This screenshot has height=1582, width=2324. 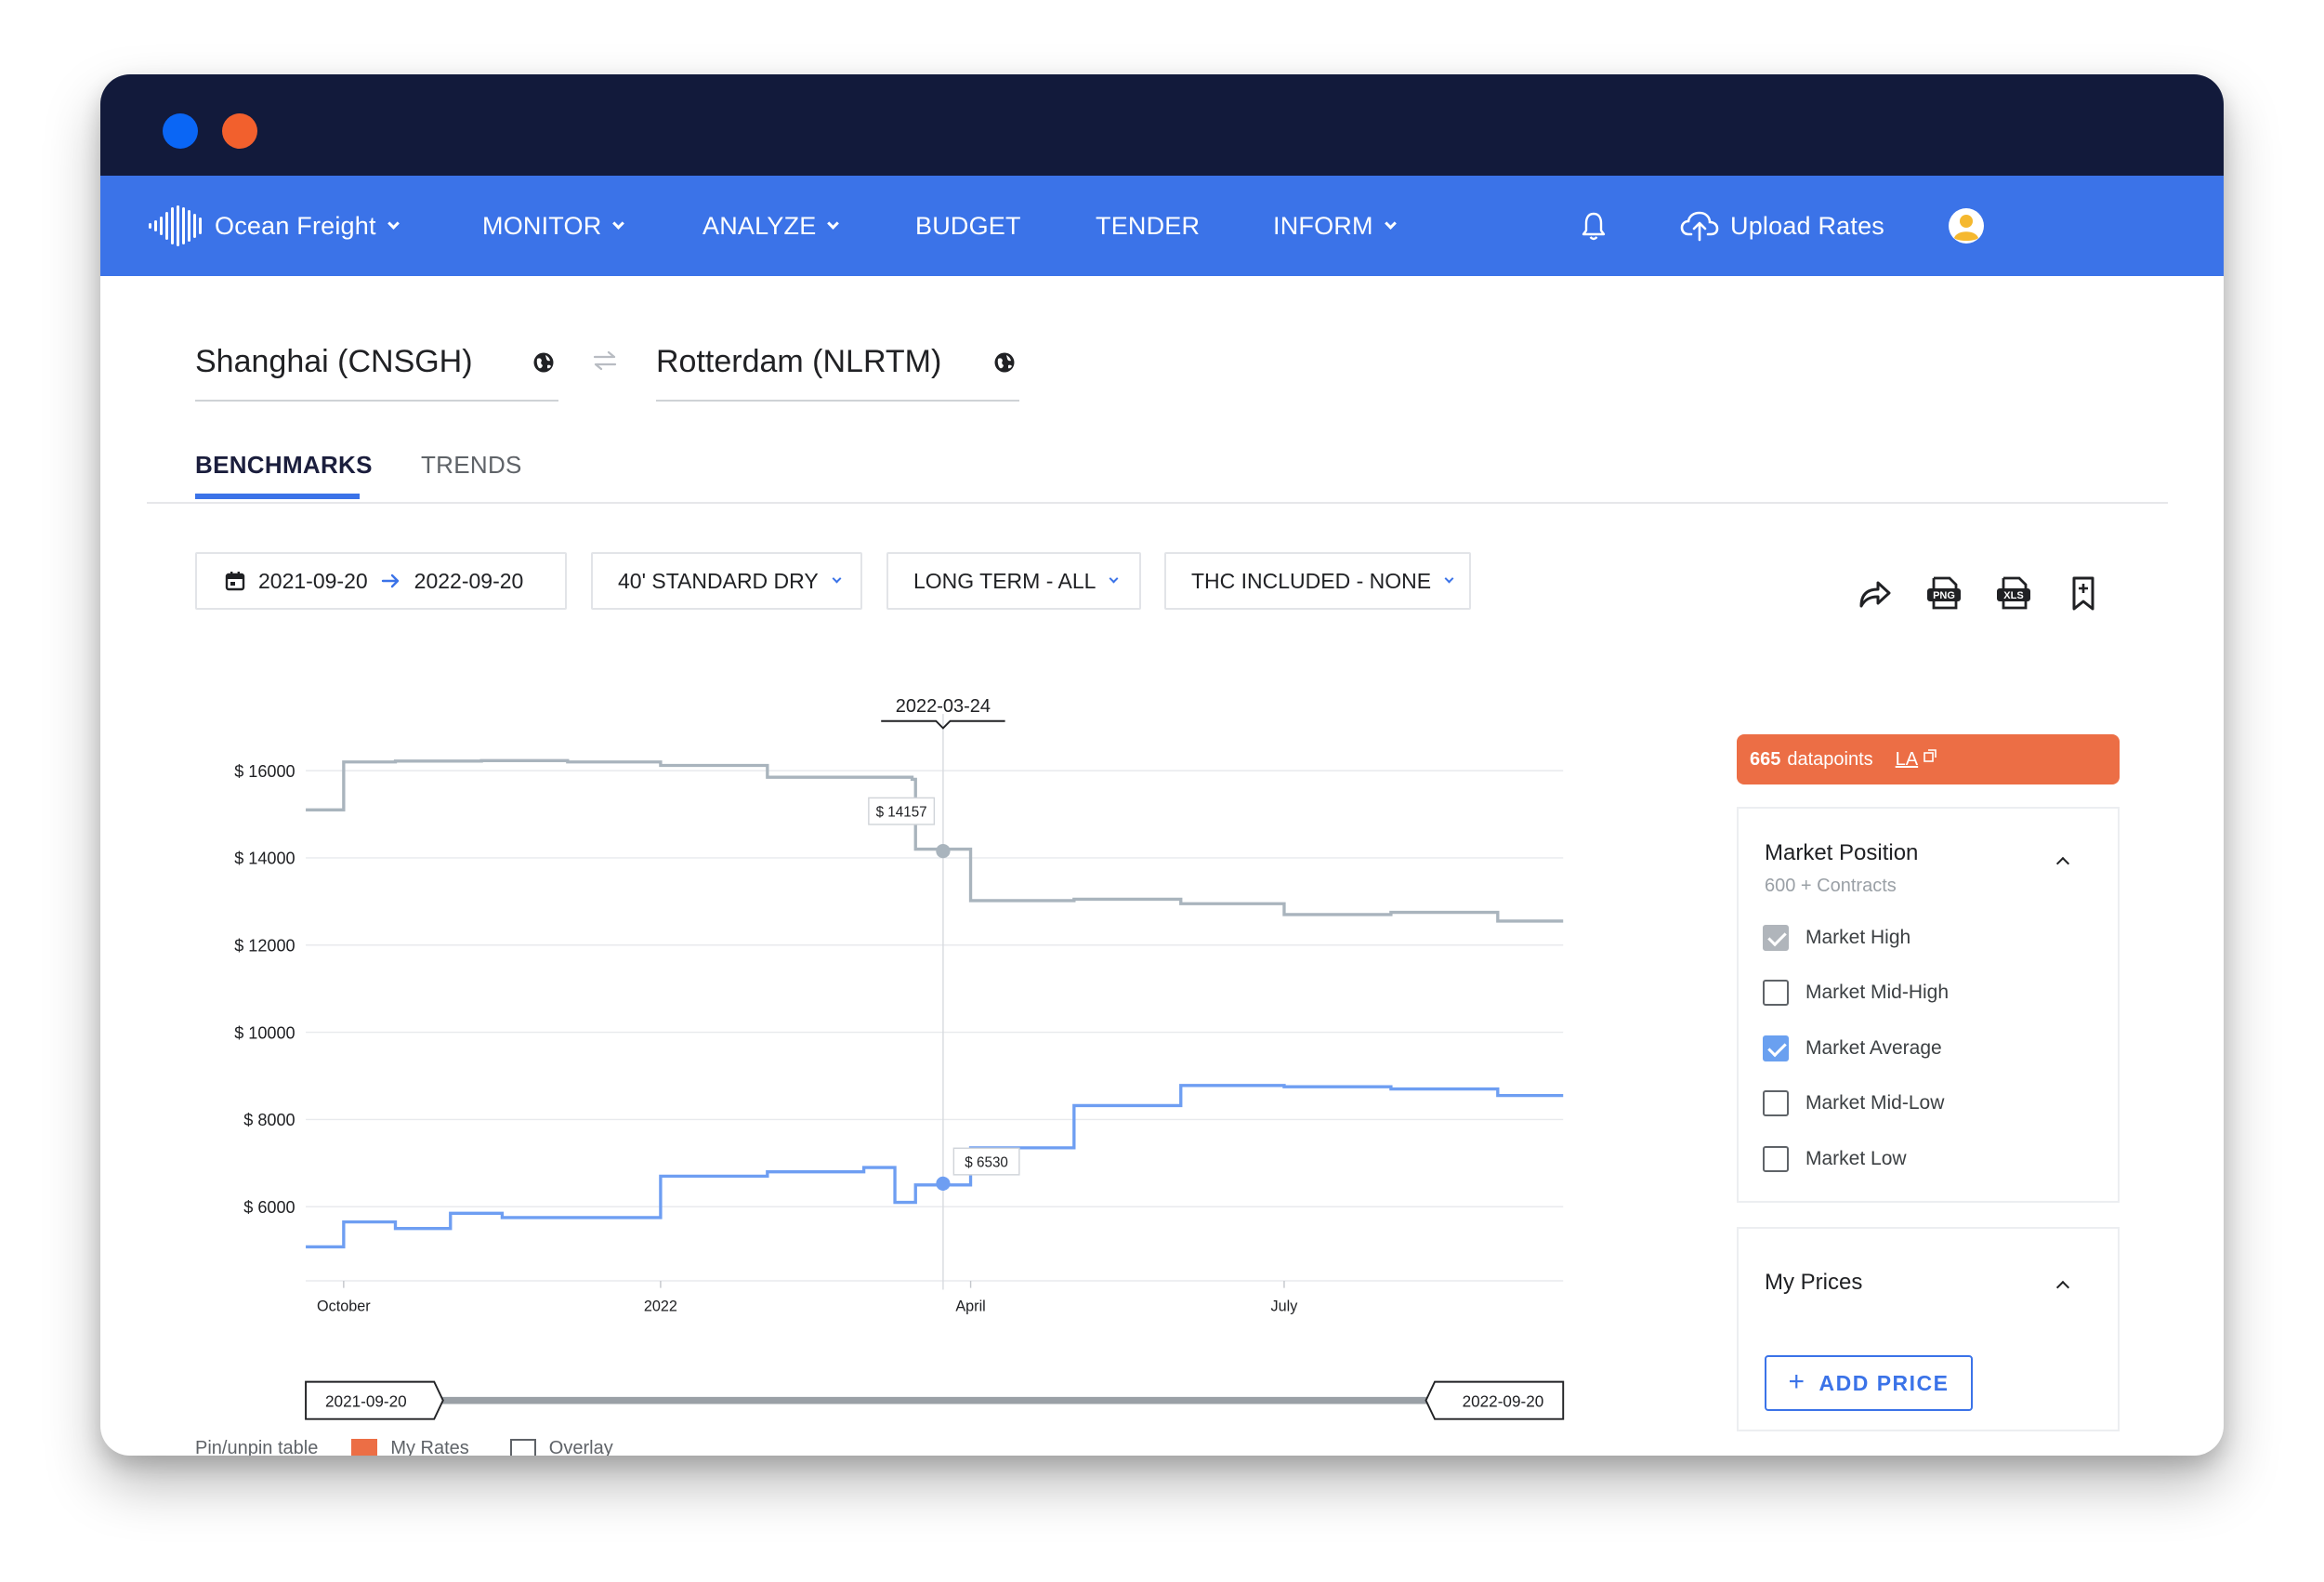 I want to click on x-tick-label: 2022, so click(x=660, y=1306).